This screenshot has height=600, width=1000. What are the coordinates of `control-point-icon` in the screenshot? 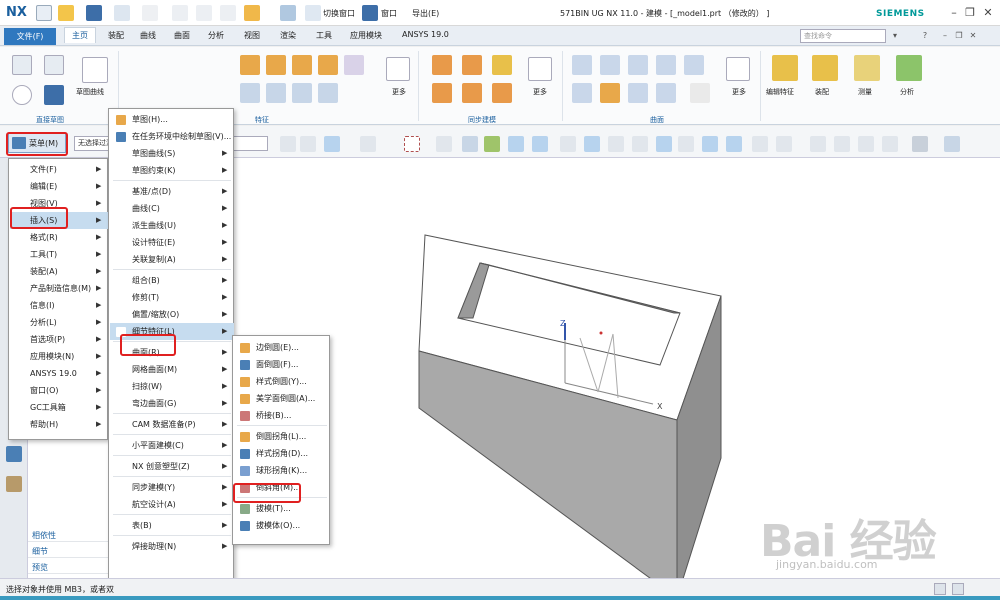 It's located at (568, 144).